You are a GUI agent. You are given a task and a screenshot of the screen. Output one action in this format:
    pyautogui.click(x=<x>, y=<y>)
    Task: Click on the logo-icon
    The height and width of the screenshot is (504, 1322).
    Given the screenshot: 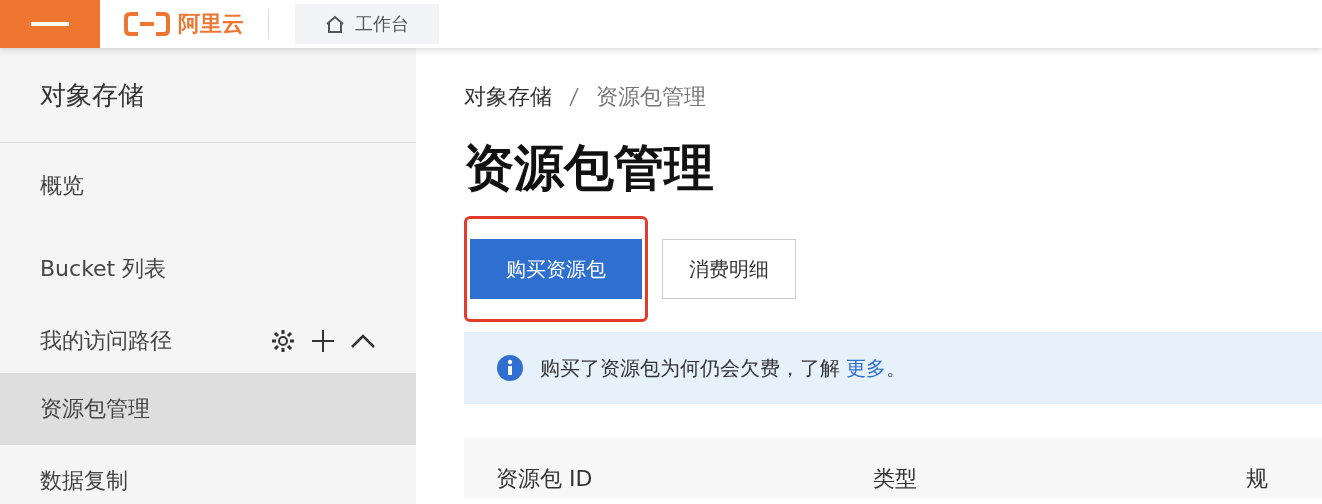 What is the action you would take?
    pyautogui.click(x=147, y=24)
    